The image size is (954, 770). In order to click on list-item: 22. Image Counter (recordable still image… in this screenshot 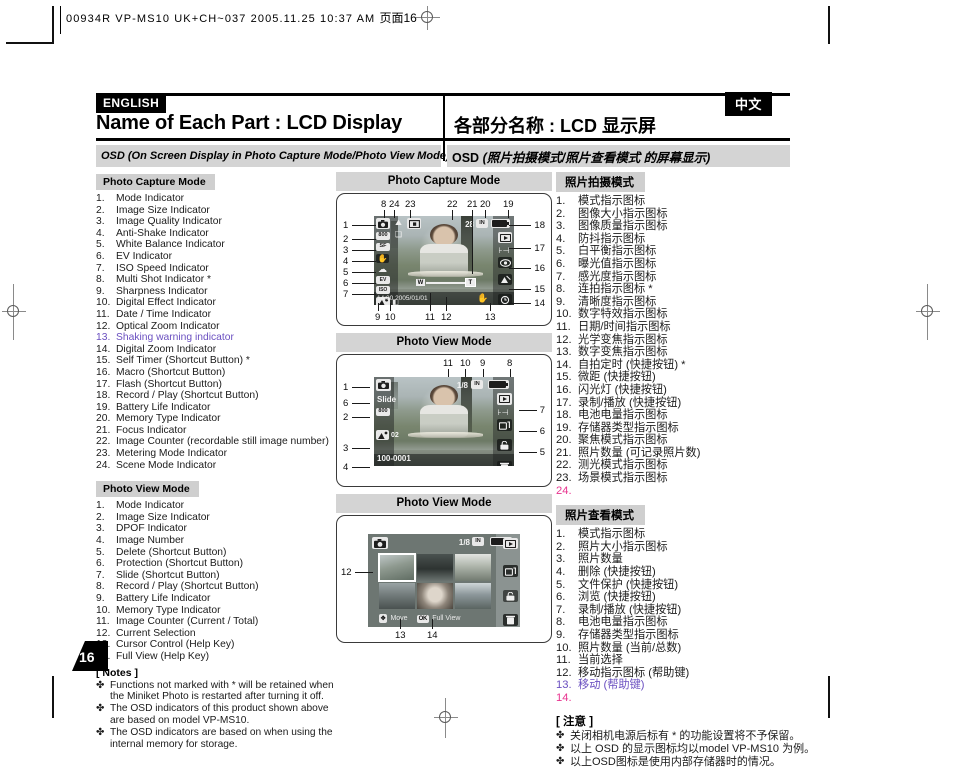, I will do `click(216, 442)`.